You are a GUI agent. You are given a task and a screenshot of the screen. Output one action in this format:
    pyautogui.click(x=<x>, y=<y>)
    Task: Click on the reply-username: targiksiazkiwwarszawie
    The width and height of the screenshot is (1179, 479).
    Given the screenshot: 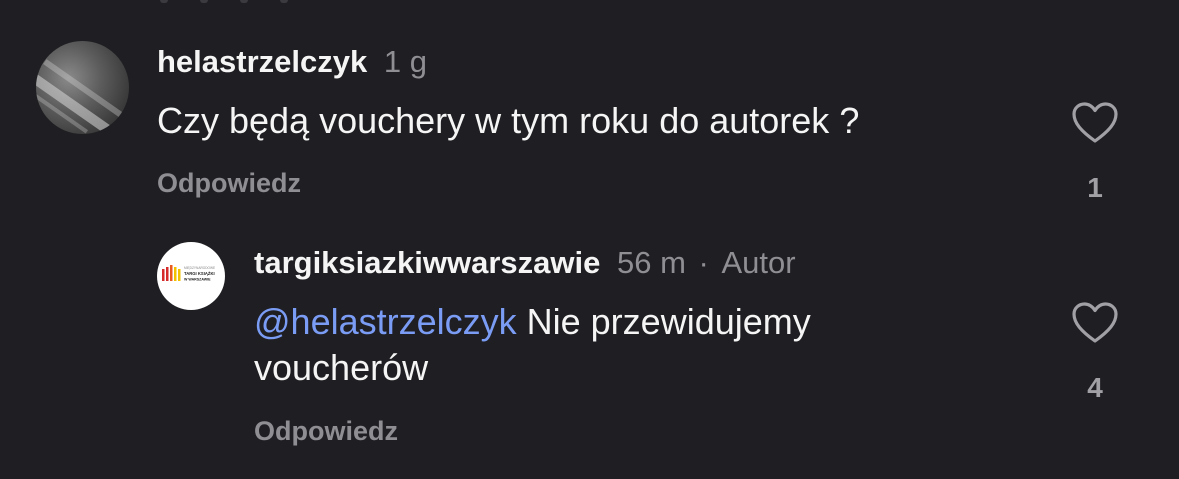 What is the action you would take?
    pyautogui.click(x=427, y=262)
    